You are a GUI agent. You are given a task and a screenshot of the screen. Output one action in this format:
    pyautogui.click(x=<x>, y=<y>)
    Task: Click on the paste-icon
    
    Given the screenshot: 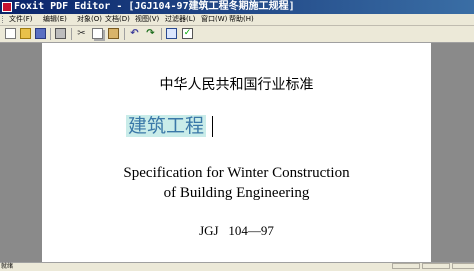 What is the action you would take?
    pyautogui.click(x=113, y=33)
    